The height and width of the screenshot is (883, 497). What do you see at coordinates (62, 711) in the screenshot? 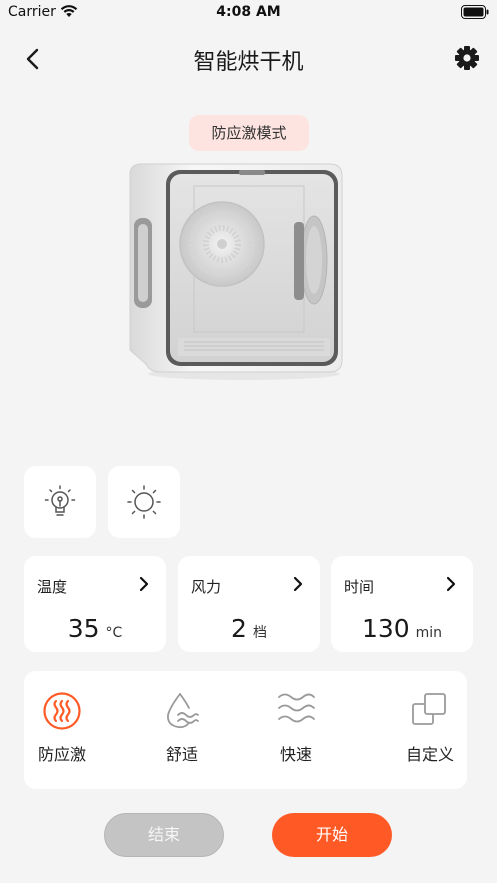
I see `steam-icon` at bounding box center [62, 711].